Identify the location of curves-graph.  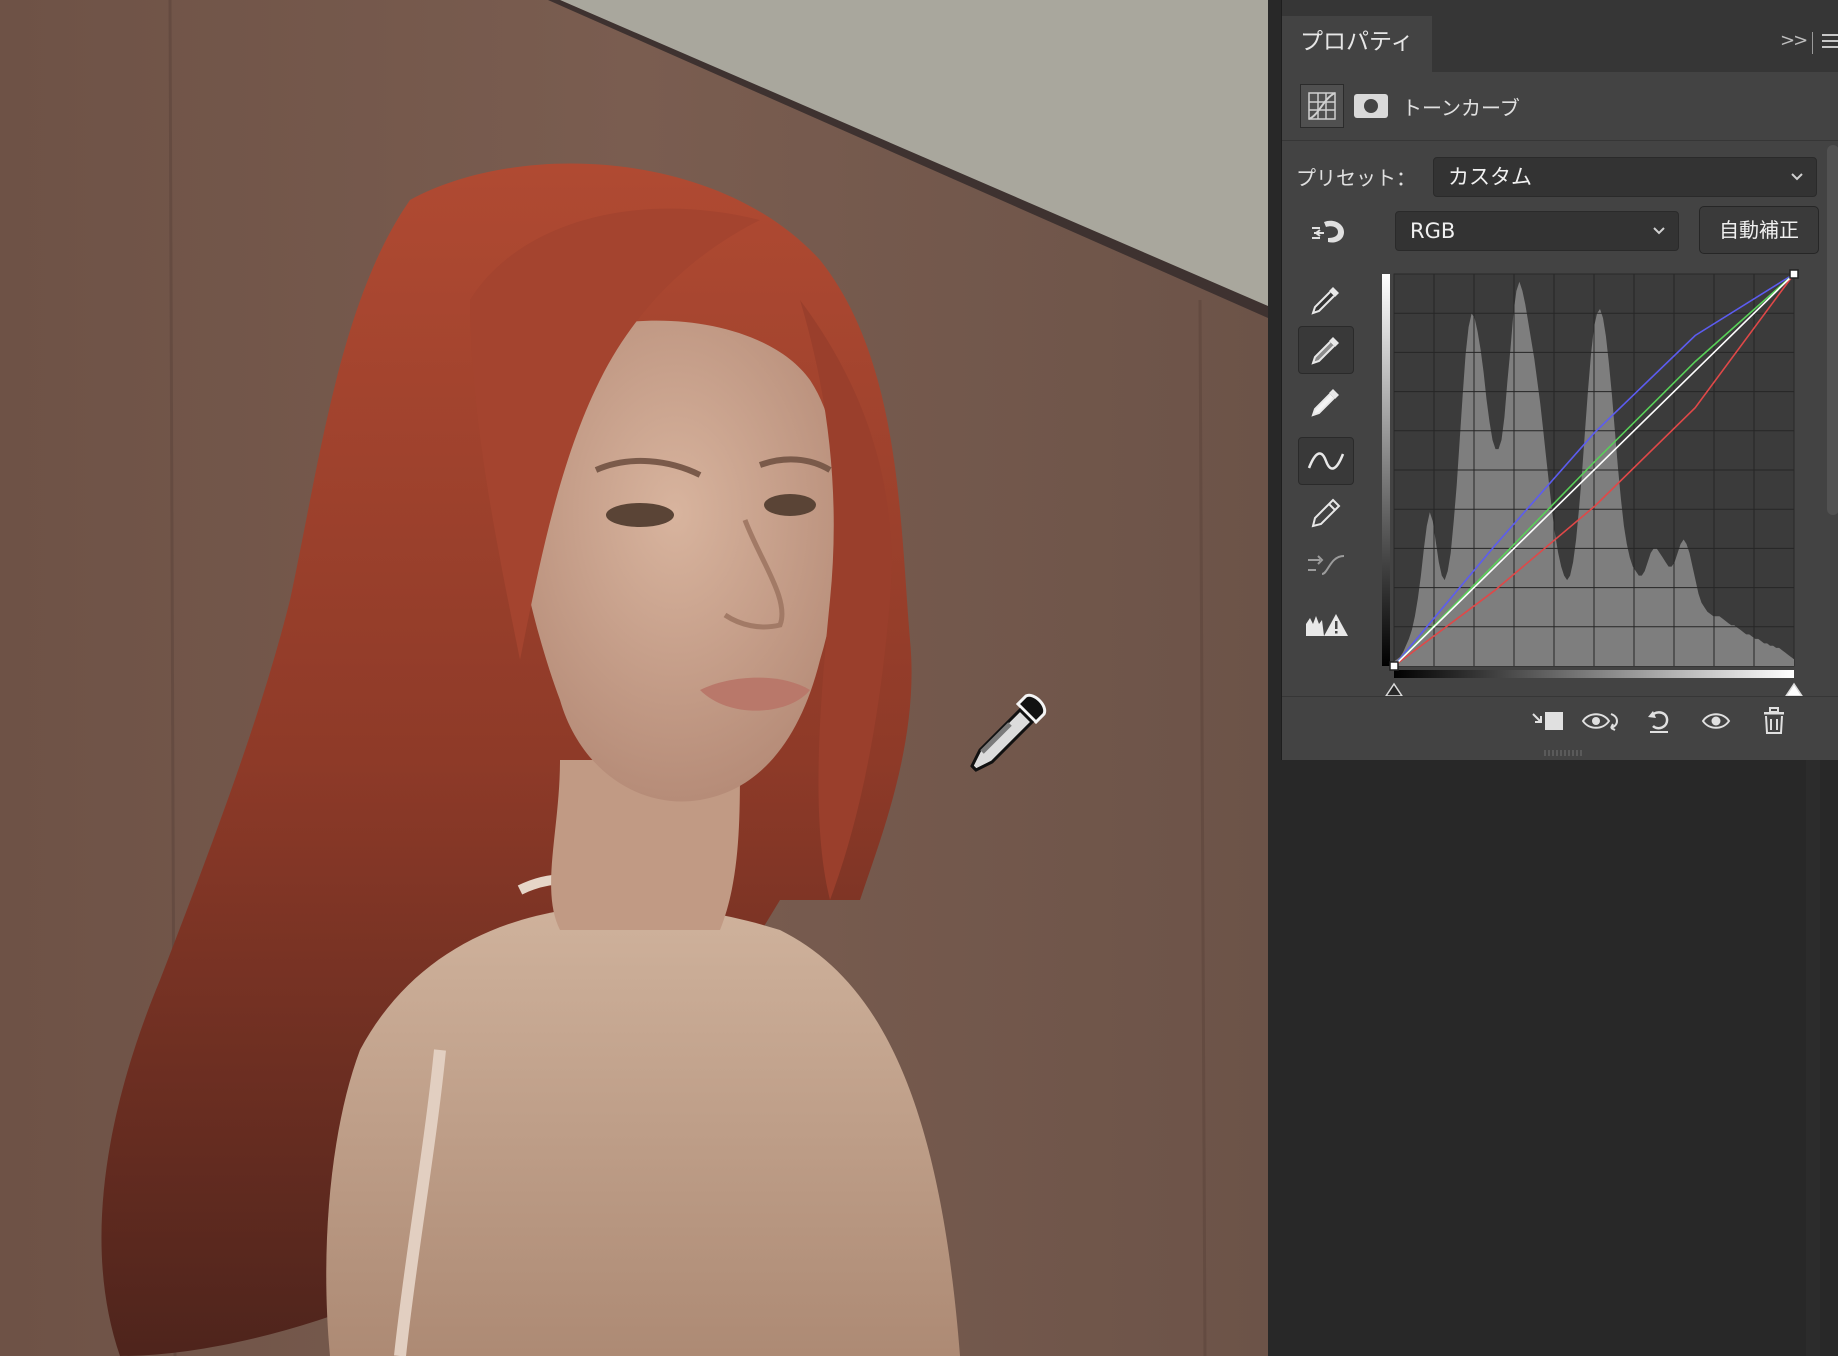
(1597, 486).